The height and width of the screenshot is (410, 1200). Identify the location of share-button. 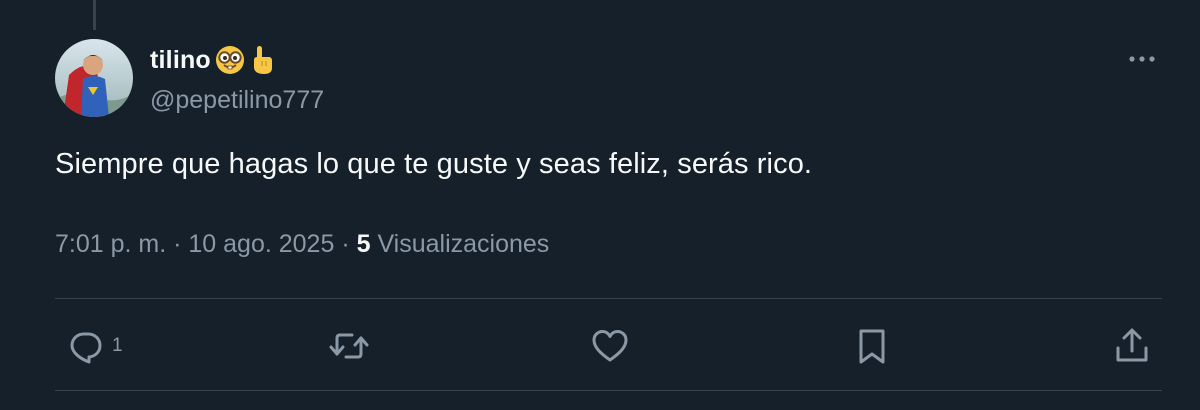
(1132, 346).